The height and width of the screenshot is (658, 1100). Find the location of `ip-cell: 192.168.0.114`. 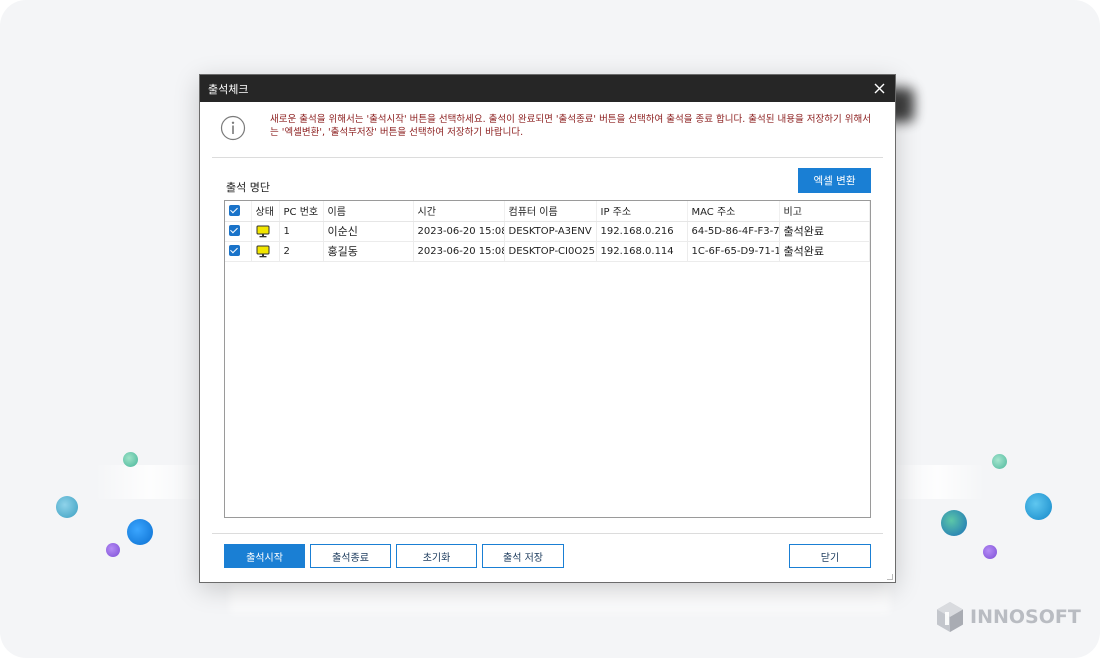

ip-cell: 192.168.0.114 is located at coordinates (642, 251).